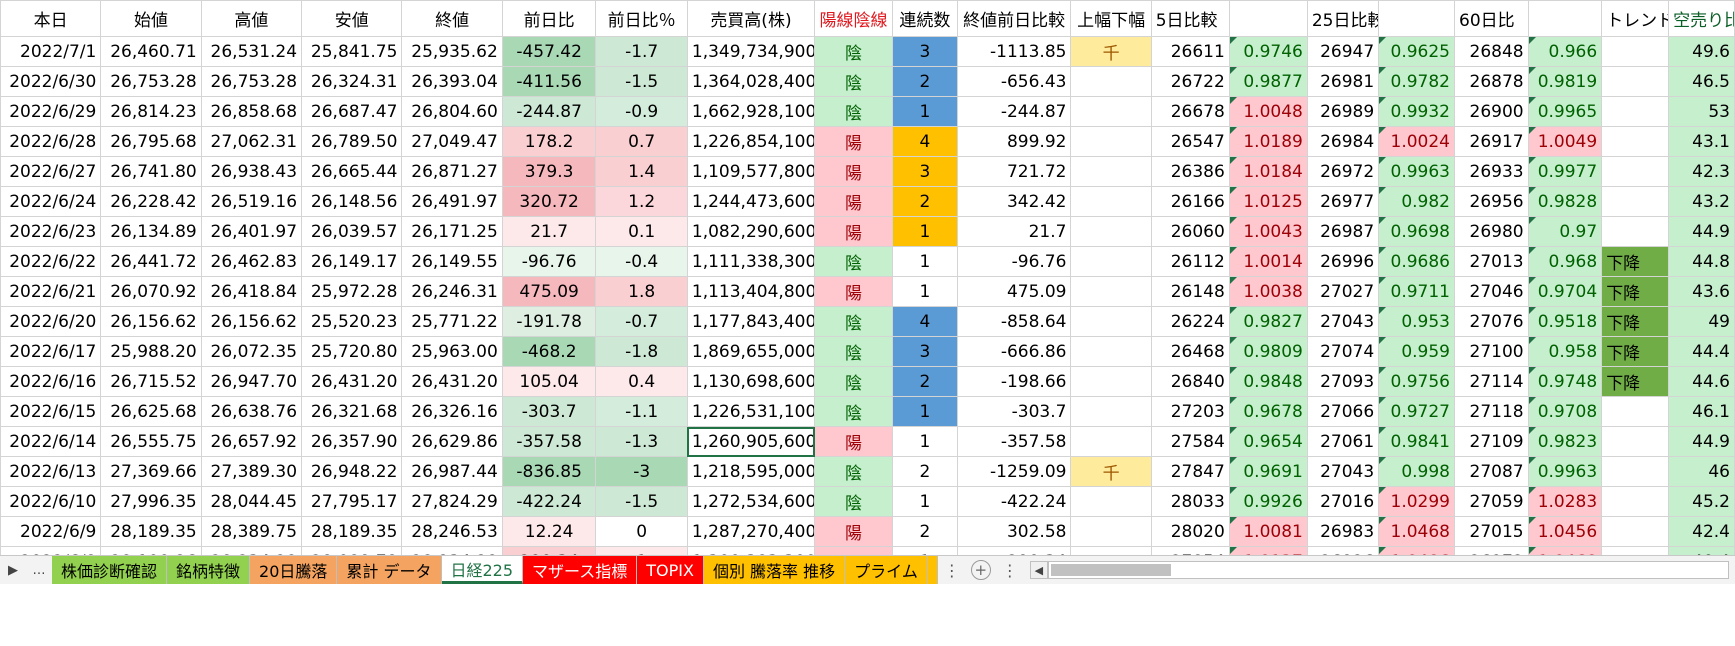 Image resolution: width=1735 pixels, height=646 pixels. I want to click on sheet-tab-active: 日経225, so click(482, 570).